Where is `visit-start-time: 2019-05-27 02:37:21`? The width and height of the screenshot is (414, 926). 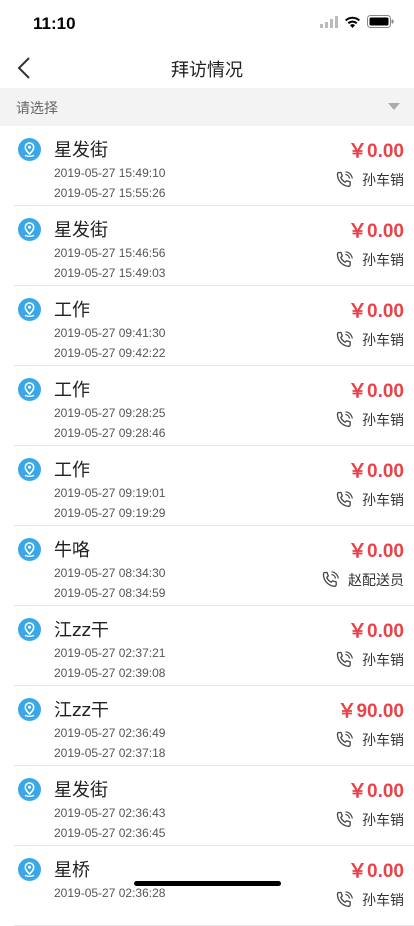
visit-start-time: 2019-05-27 02:37:21 is located at coordinates (110, 653).